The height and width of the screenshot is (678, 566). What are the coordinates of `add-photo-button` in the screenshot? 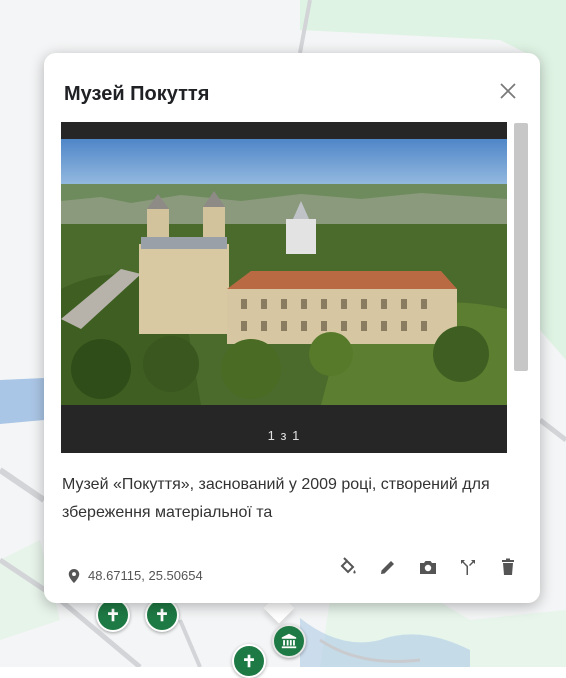 It's located at (428, 567).